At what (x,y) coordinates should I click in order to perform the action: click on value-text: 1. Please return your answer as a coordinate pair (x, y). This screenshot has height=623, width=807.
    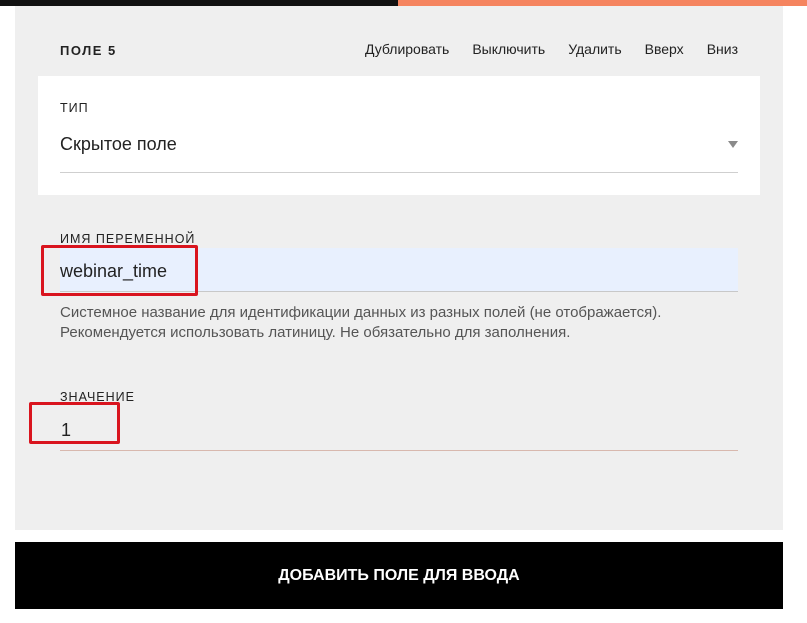
    Looking at the image, I should click on (66, 430).